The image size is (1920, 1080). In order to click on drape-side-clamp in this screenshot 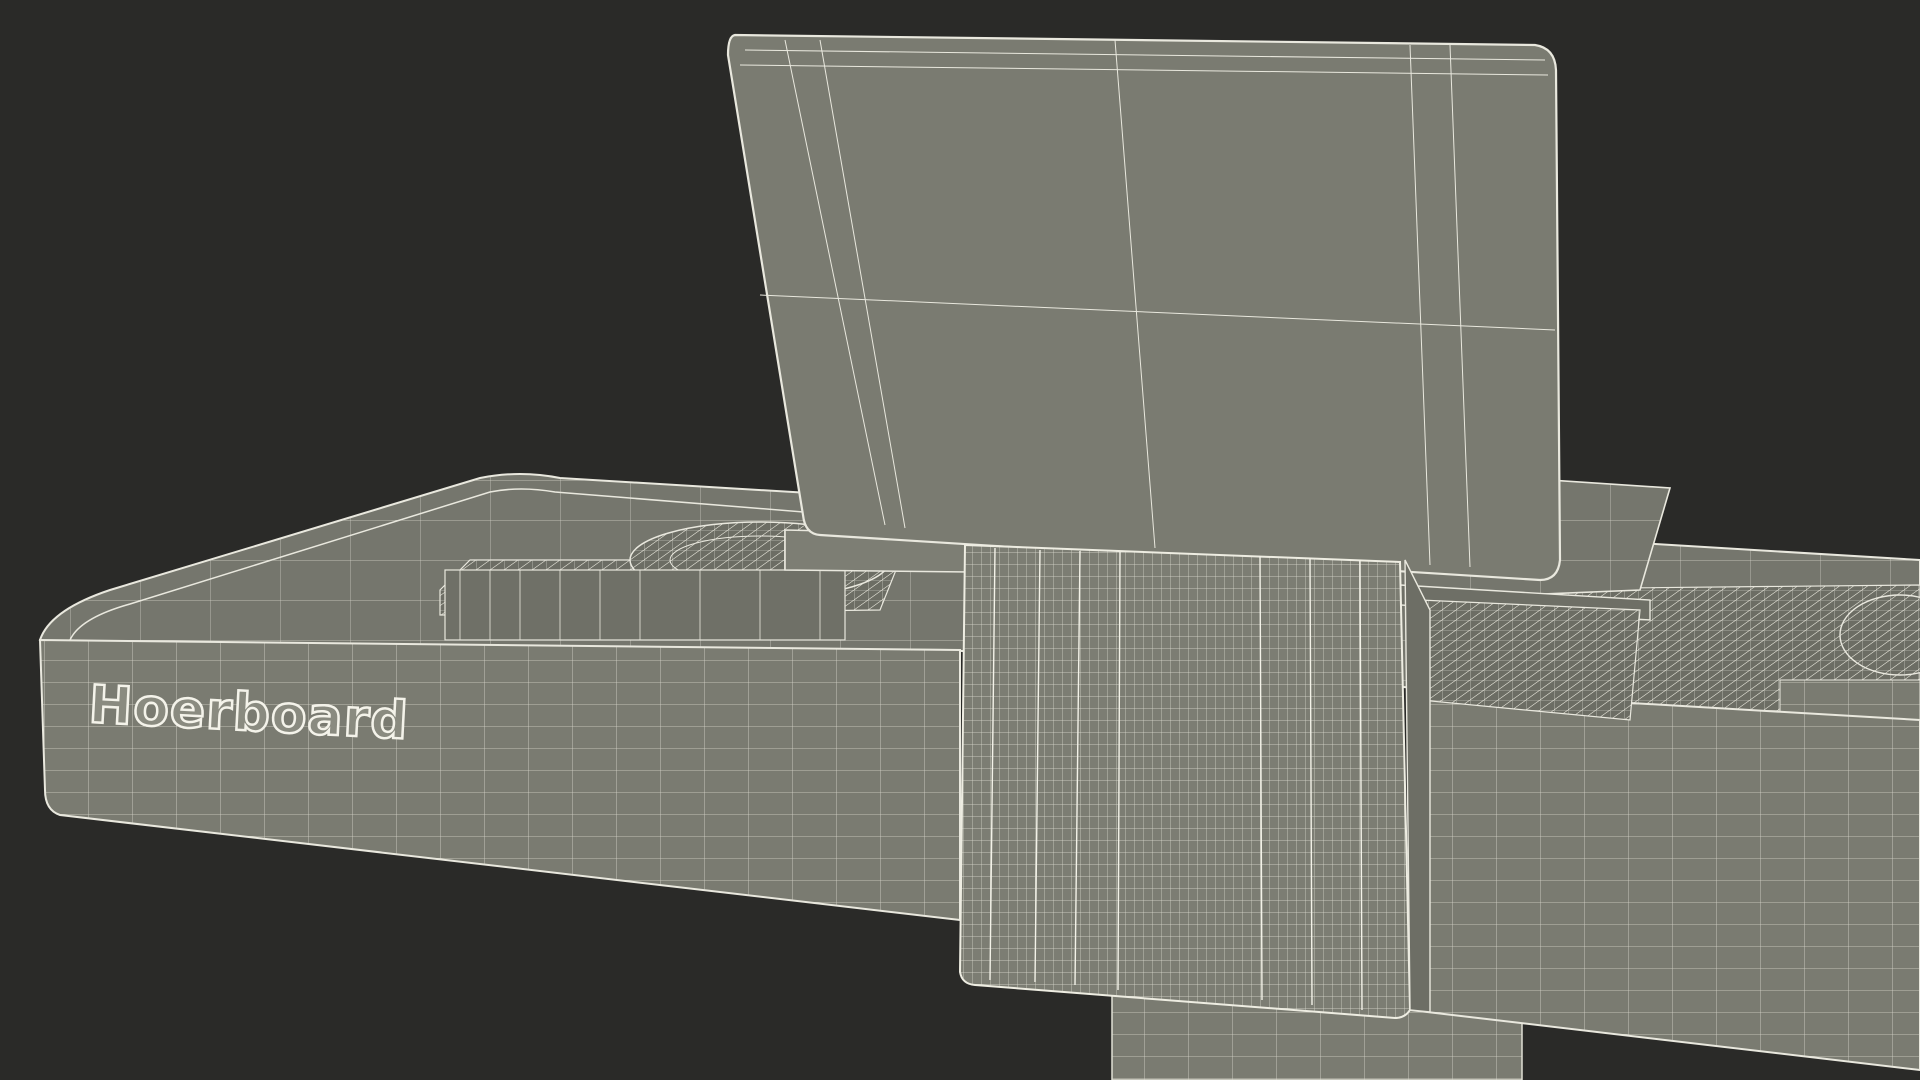, I will do `click(1417, 786)`.